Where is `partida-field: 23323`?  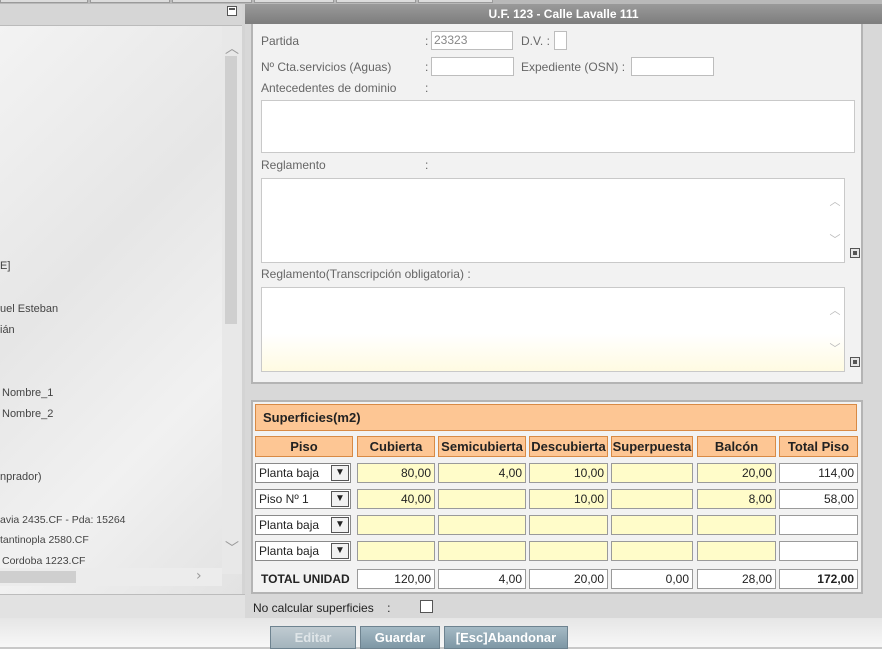
partida-field: 23323 is located at coordinates (472, 40).